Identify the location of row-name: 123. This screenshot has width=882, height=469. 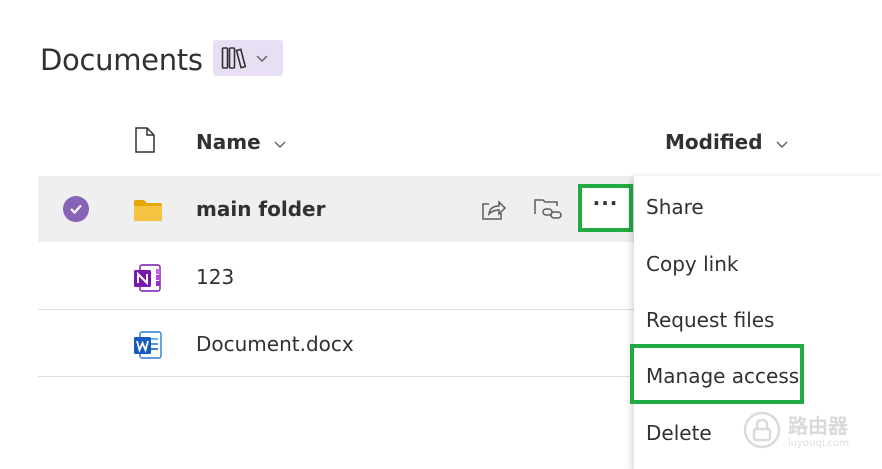
(215, 277).